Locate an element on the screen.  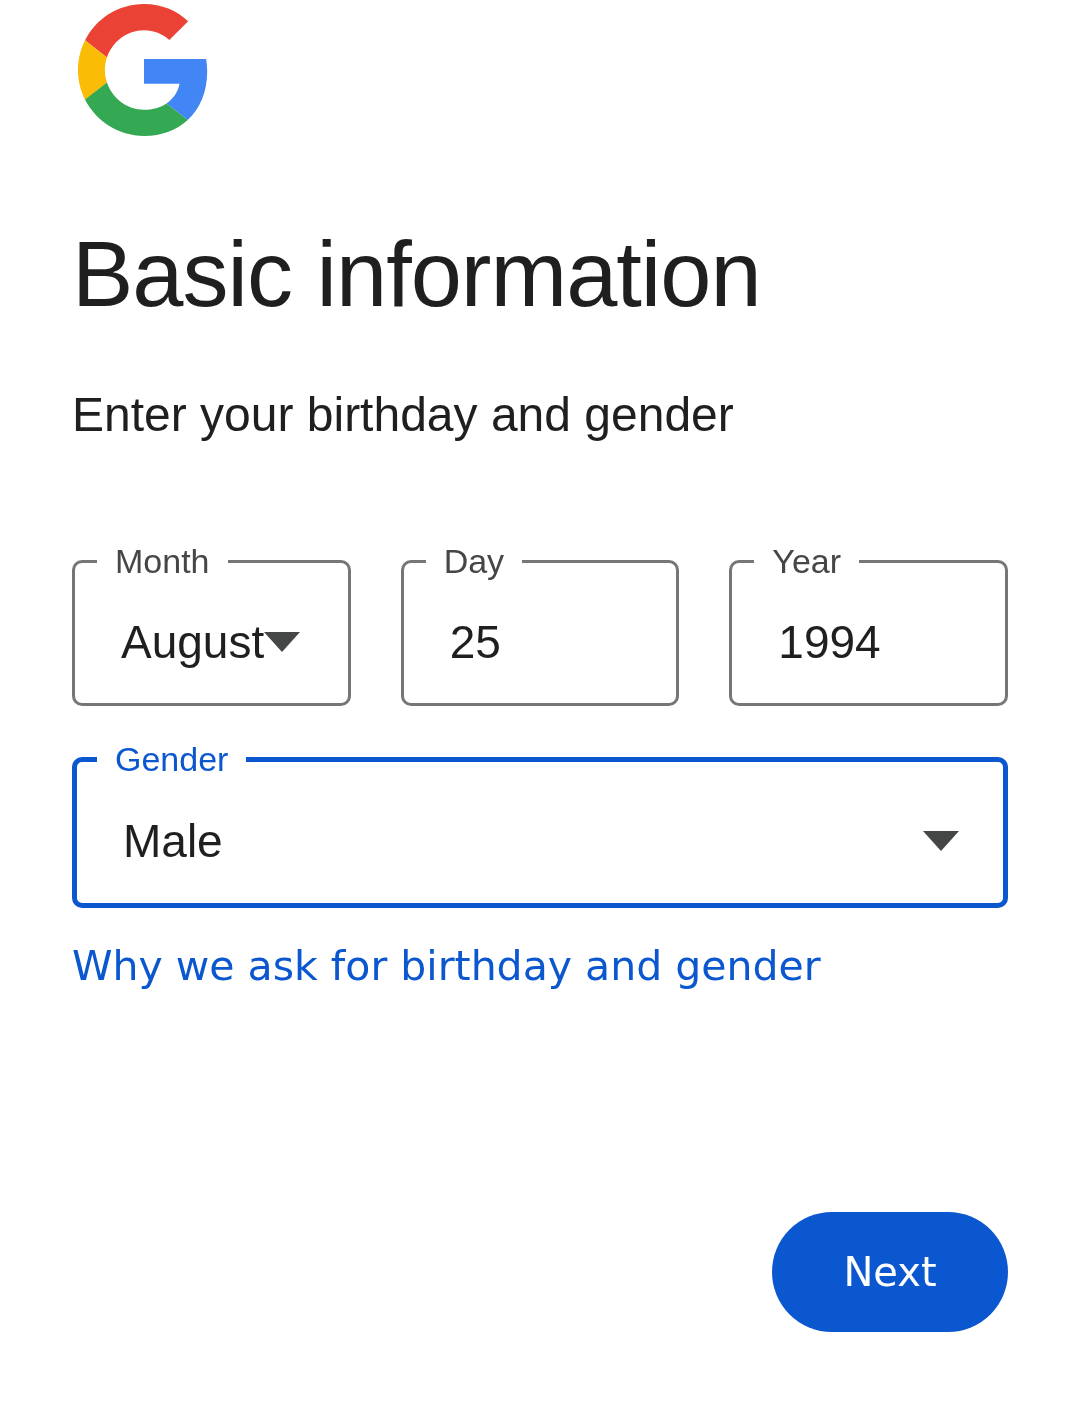
selected-value: Male is located at coordinates (173, 841).